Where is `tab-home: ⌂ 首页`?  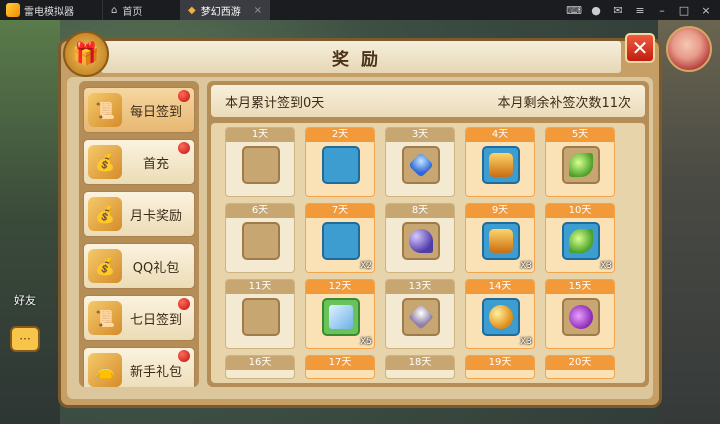 tab-home: ⌂ 首页 is located at coordinates (141, 10).